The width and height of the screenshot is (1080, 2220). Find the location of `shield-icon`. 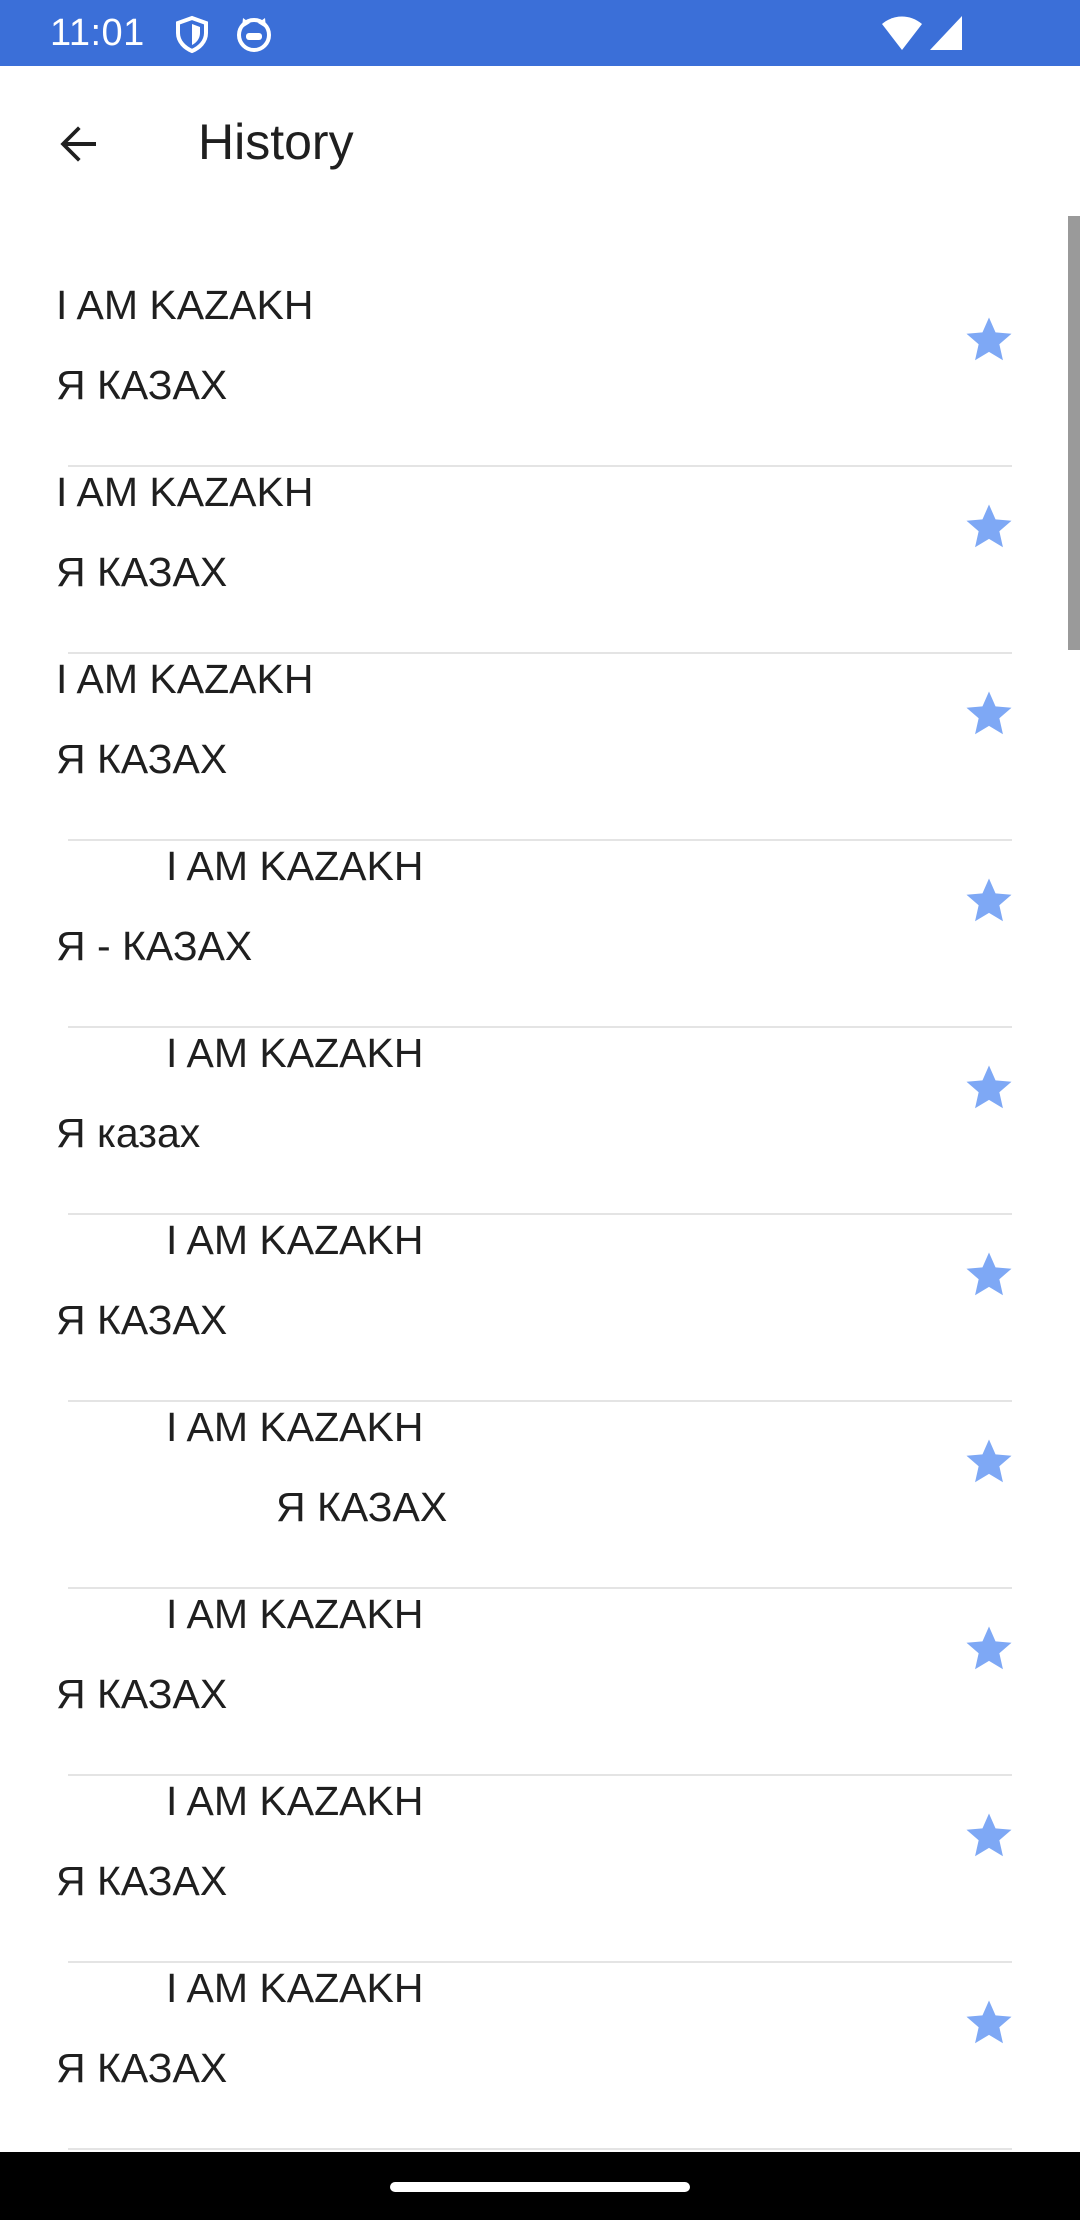

shield-icon is located at coordinates (192, 34).